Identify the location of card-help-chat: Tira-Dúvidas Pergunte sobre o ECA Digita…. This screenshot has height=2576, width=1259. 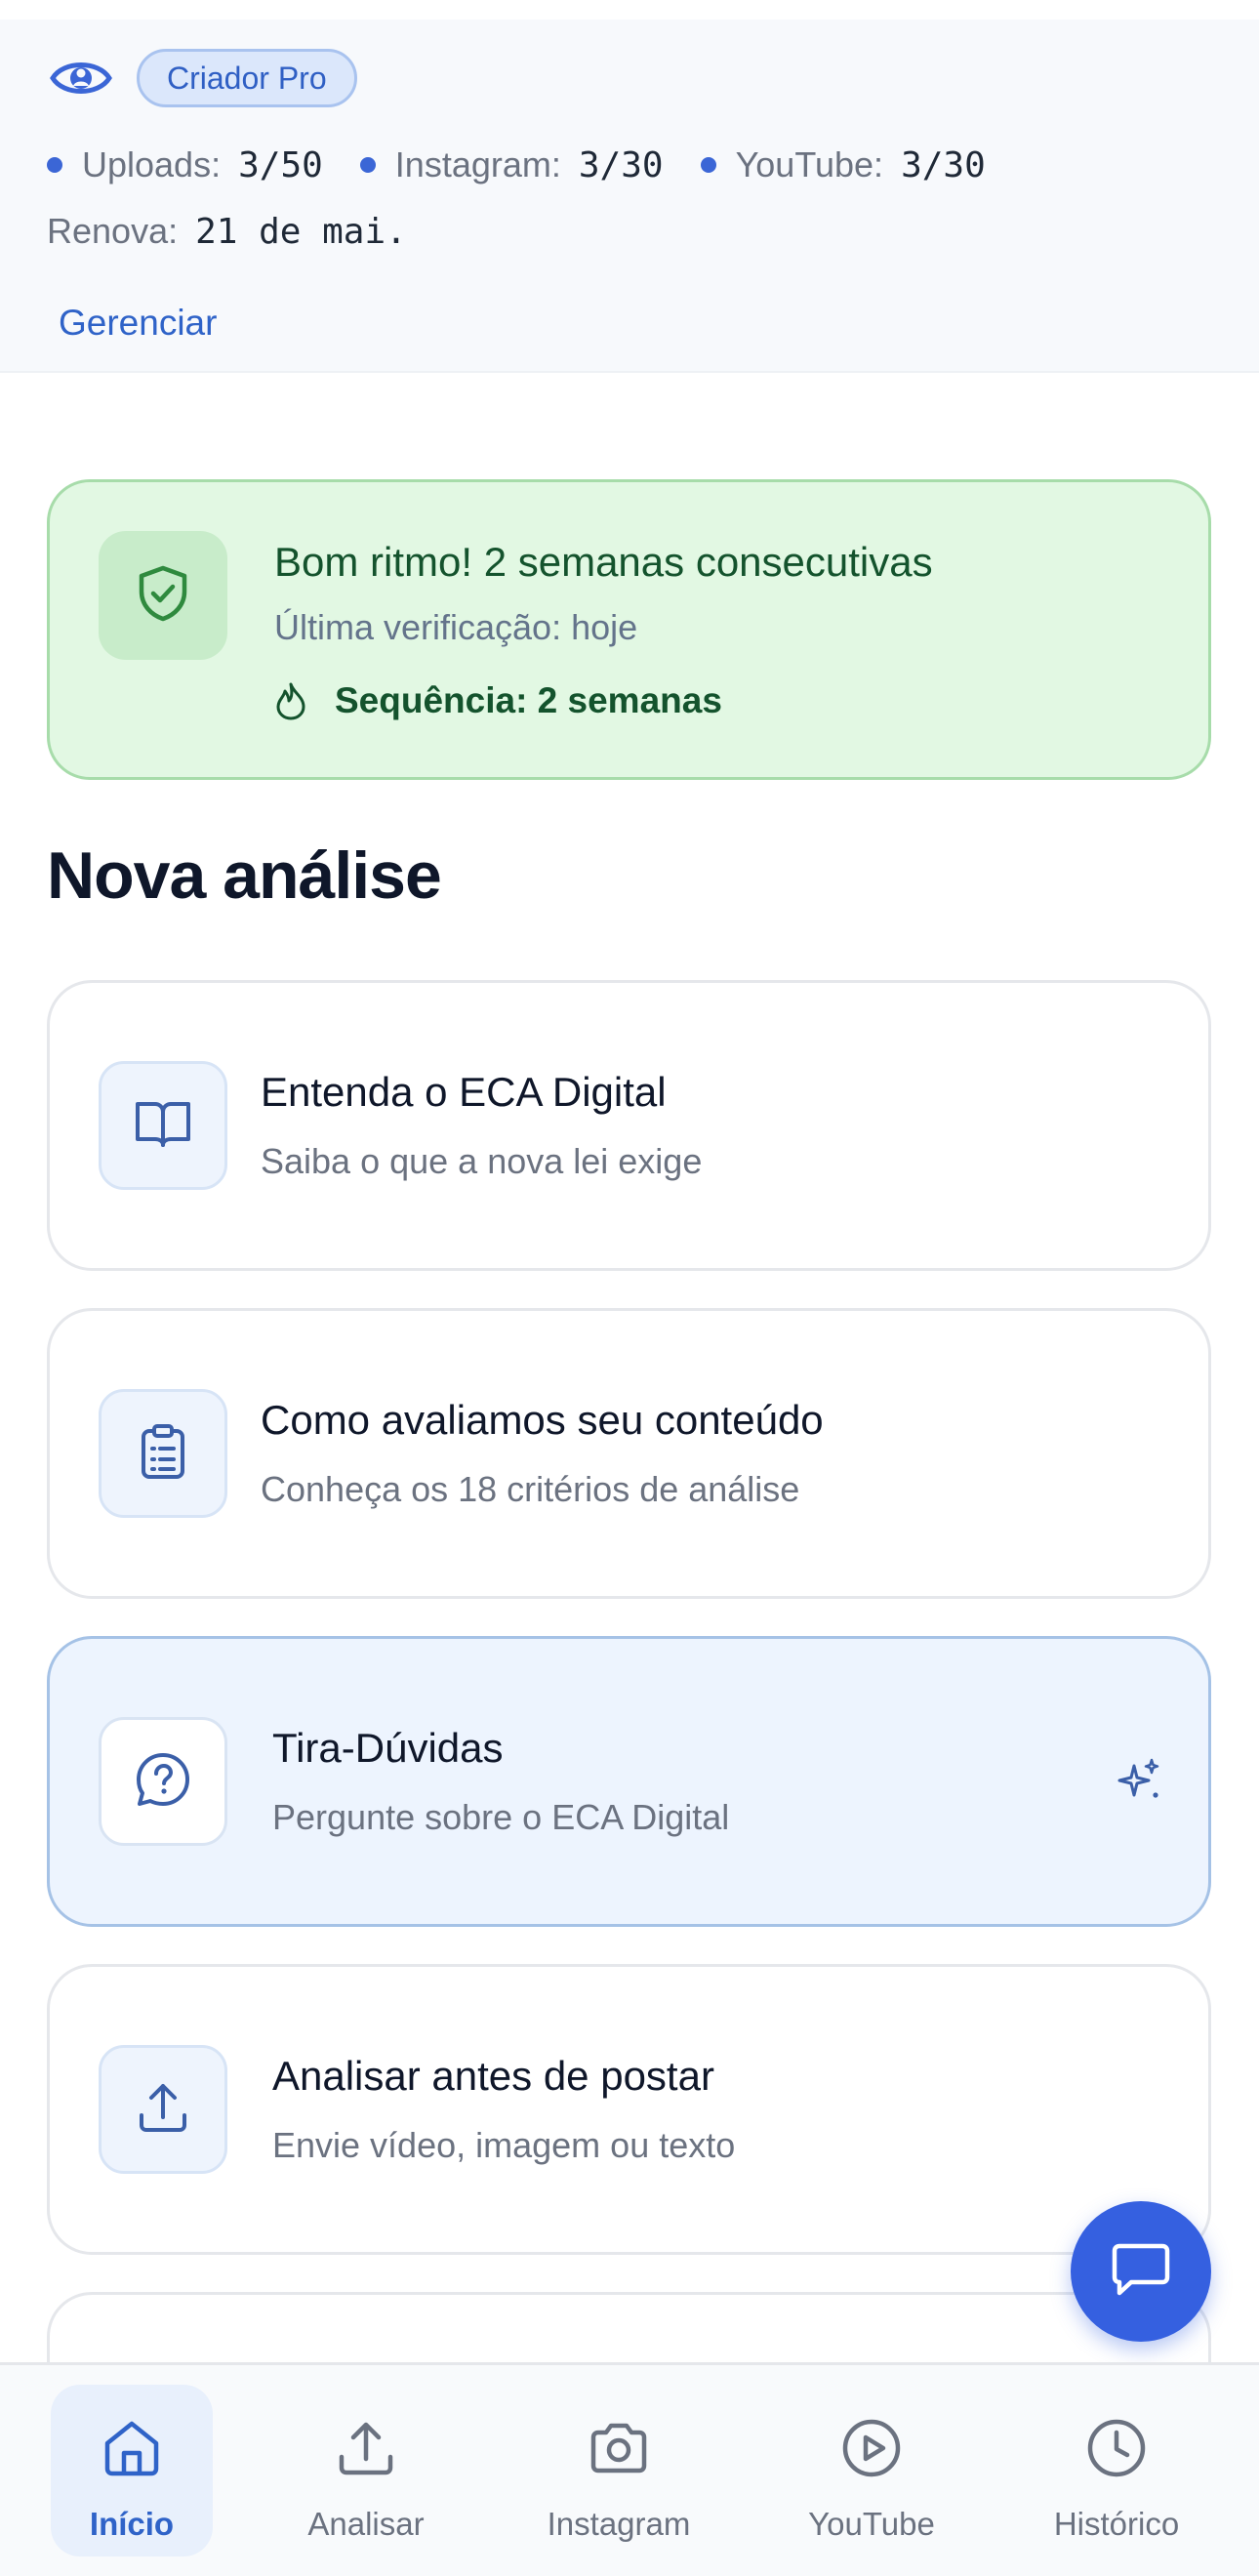
(629, 1781).